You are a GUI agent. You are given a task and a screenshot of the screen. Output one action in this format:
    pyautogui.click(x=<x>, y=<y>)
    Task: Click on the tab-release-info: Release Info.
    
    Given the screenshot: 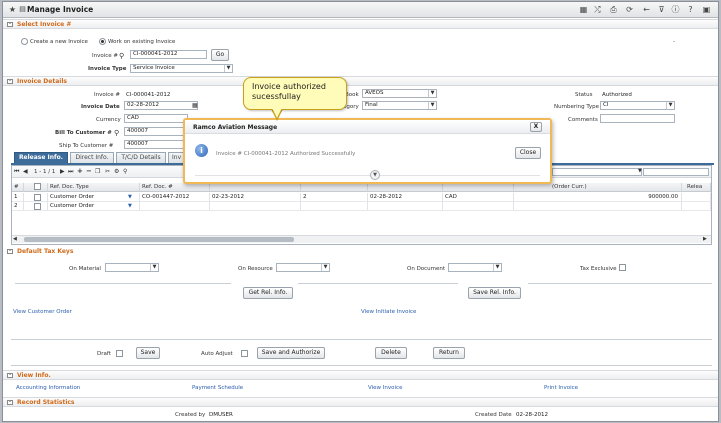 What is the action you would take?
    pyautogui.click(x=41, y=157)
    